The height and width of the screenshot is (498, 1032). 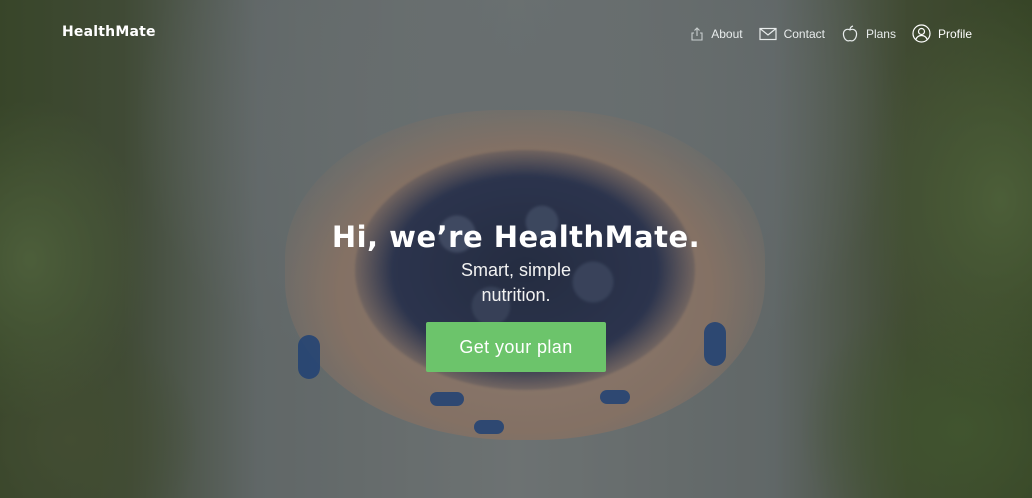 I want to click on nav-item-label: Plans, so click(x=880, y=33).